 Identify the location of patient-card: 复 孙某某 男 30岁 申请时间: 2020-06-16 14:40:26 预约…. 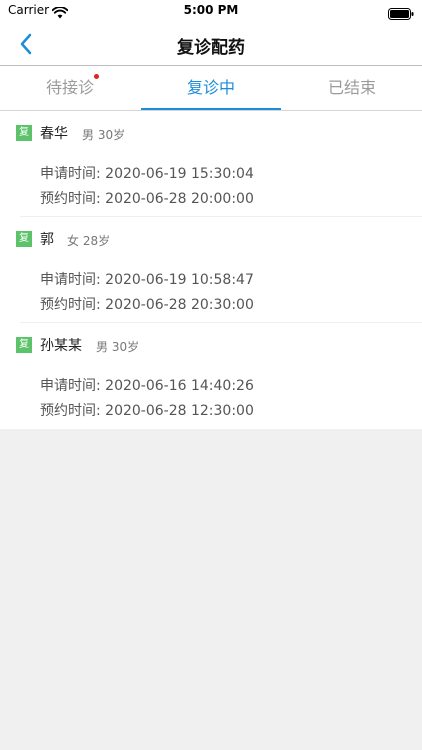
(211, 376).